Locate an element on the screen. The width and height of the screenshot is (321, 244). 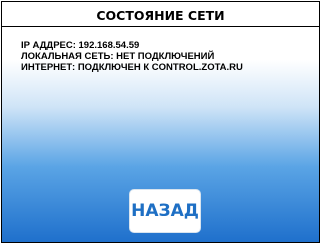
internet-status-text: ИНТЕРНЕТ: ПОДКЛЮЧЕН К CONTROL.ZOTA.RU is located at coordinates (132, 67).